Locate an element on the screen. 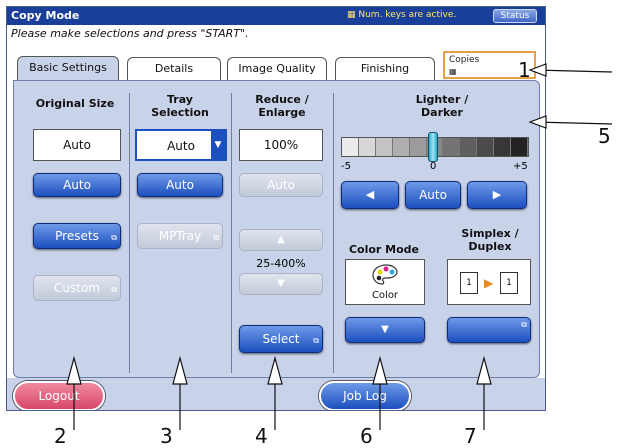 The image size is (618, 448). callout-1: 1 is located at coordinates (524, 70).